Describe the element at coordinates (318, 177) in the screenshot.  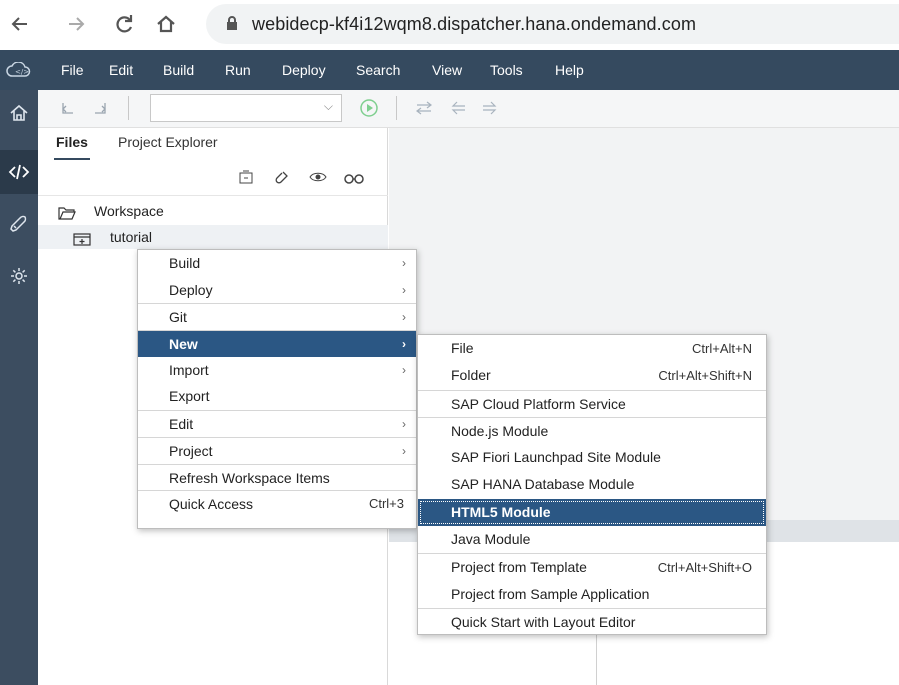
I see `eye-icon` at that location.